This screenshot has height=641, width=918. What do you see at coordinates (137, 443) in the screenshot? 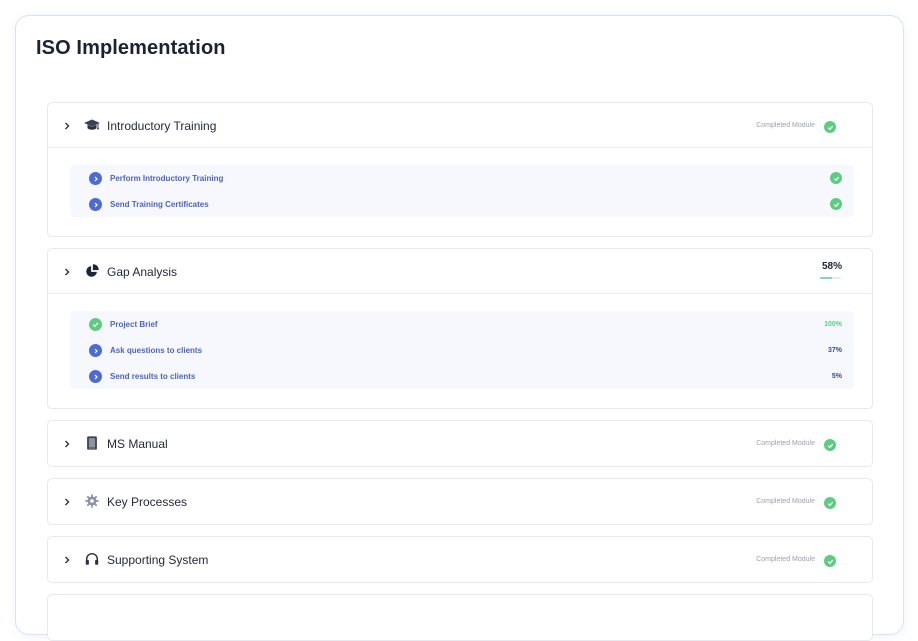
I see `module-title: MS Manual` at bounding box center [137, 443].